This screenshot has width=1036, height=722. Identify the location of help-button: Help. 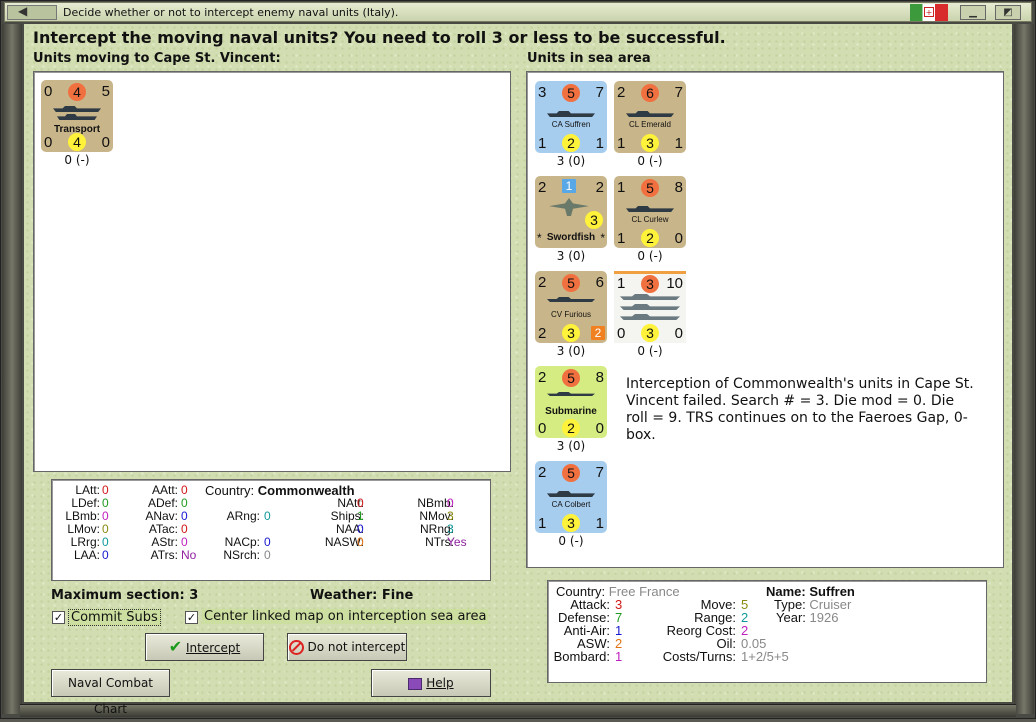
(431, 683).